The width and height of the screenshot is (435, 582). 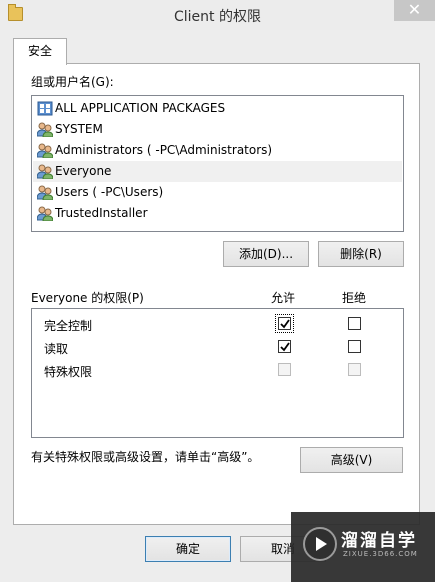 What do you see at coordinates (217, 171) in the screenshot?
I see `list-item: Everyone` at bounding box center [217, 171].